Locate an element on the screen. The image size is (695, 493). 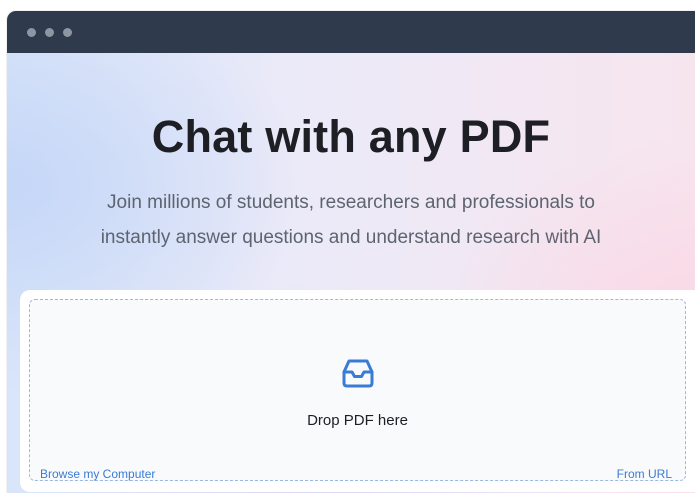
browse-computer-link: Browse my Computer is located at coordinates (97, 474).